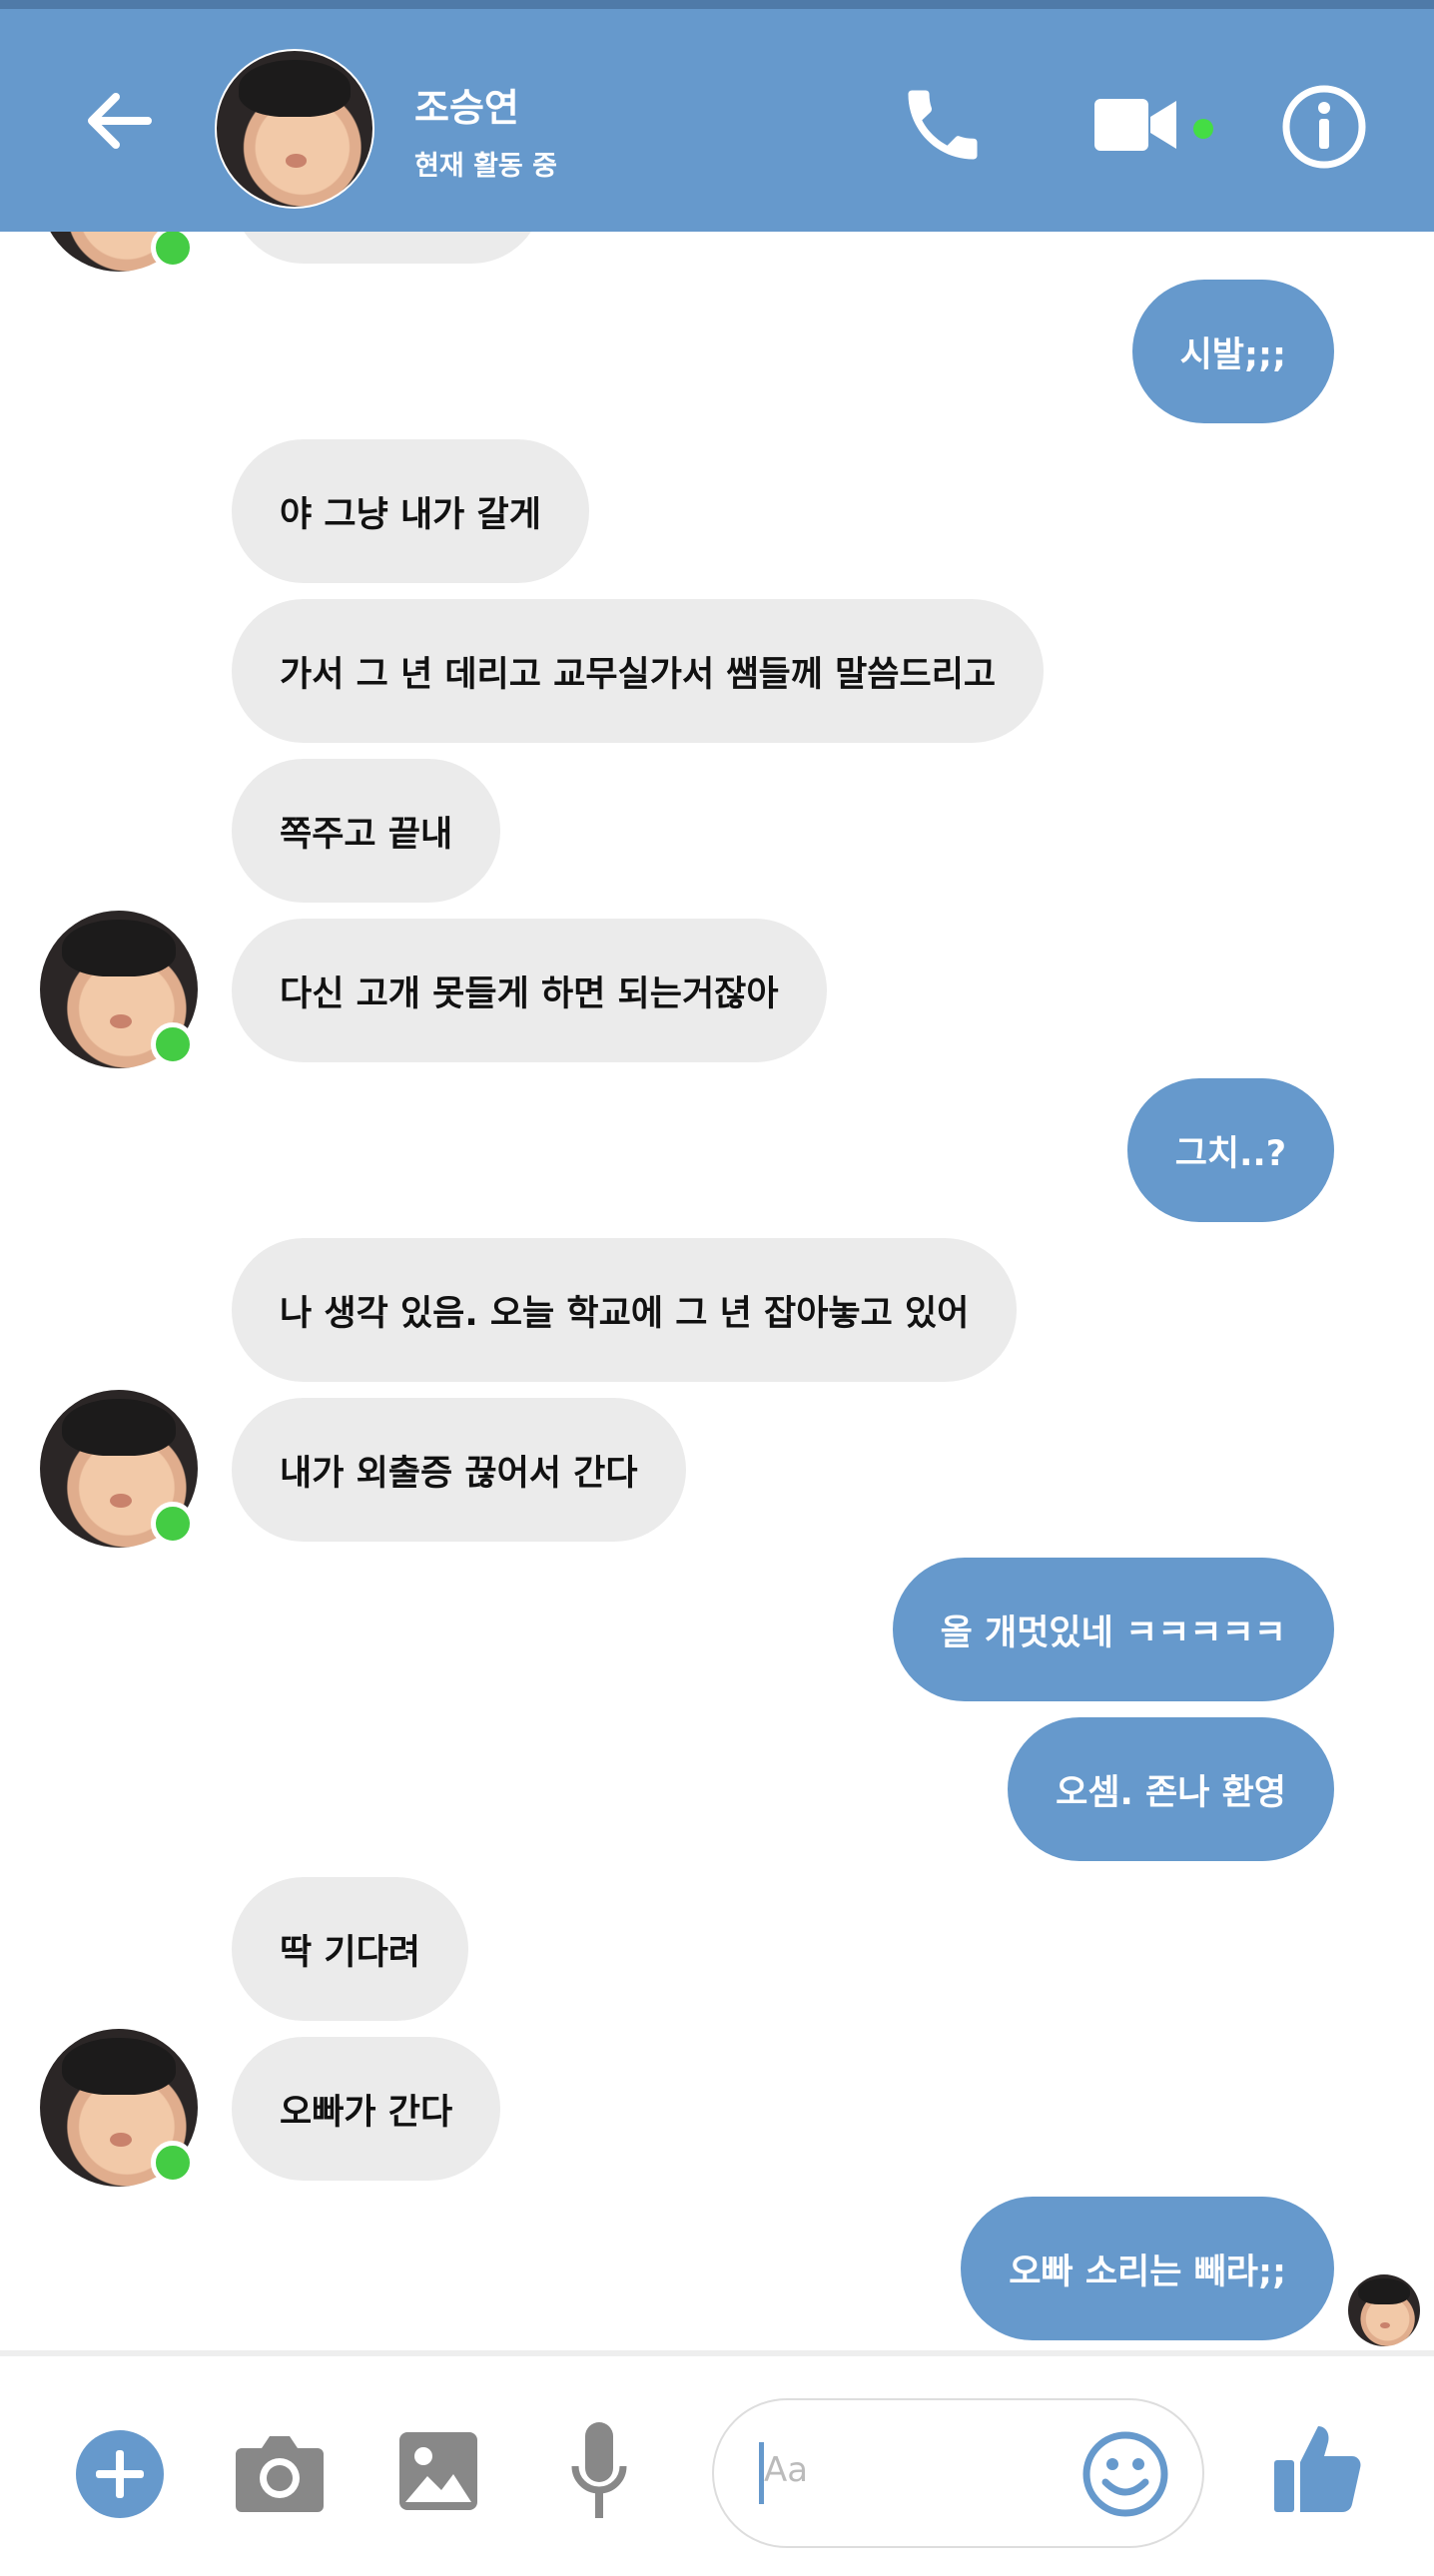 Image resolution: width=1434 pixels, height=2576 pixels. What do you see at coordinates (638, 671) in the screenshot?
I see `message-bubble-incoming: 가서 그 년 데리고 교무실가서 쌤들께 말씀드리고` at bounding box center [638, 671].